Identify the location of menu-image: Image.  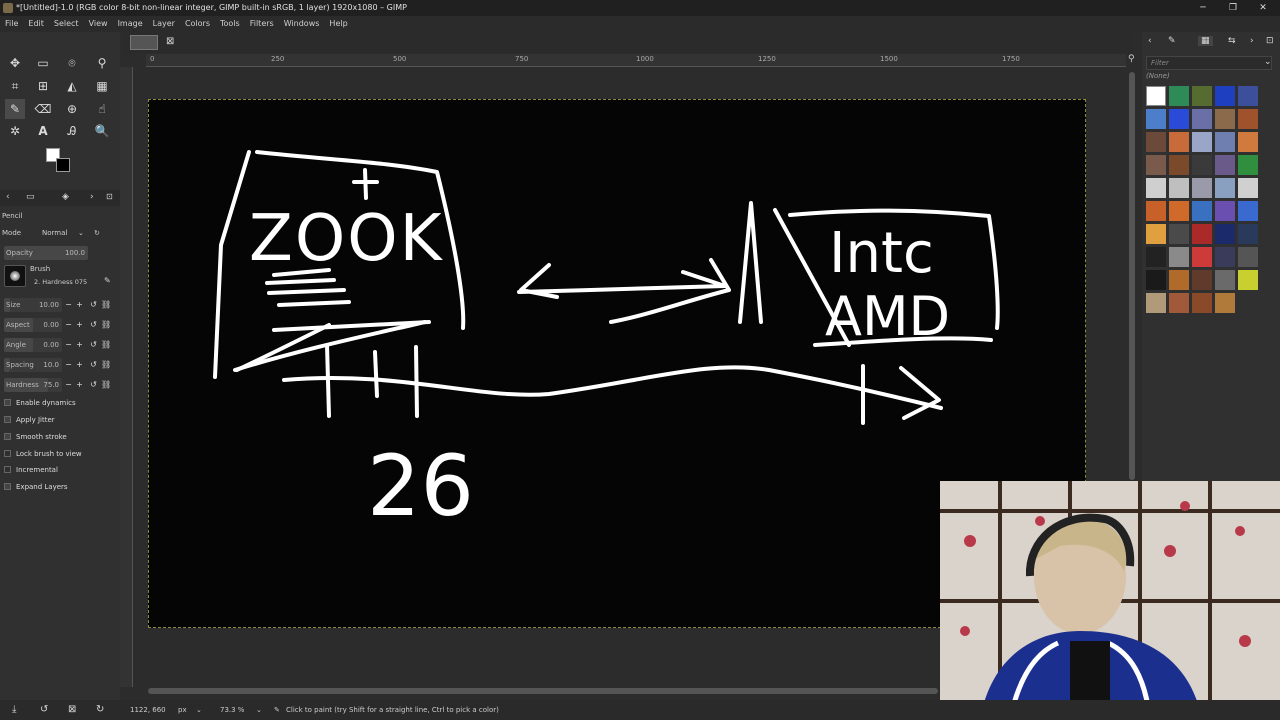
(130, 24).